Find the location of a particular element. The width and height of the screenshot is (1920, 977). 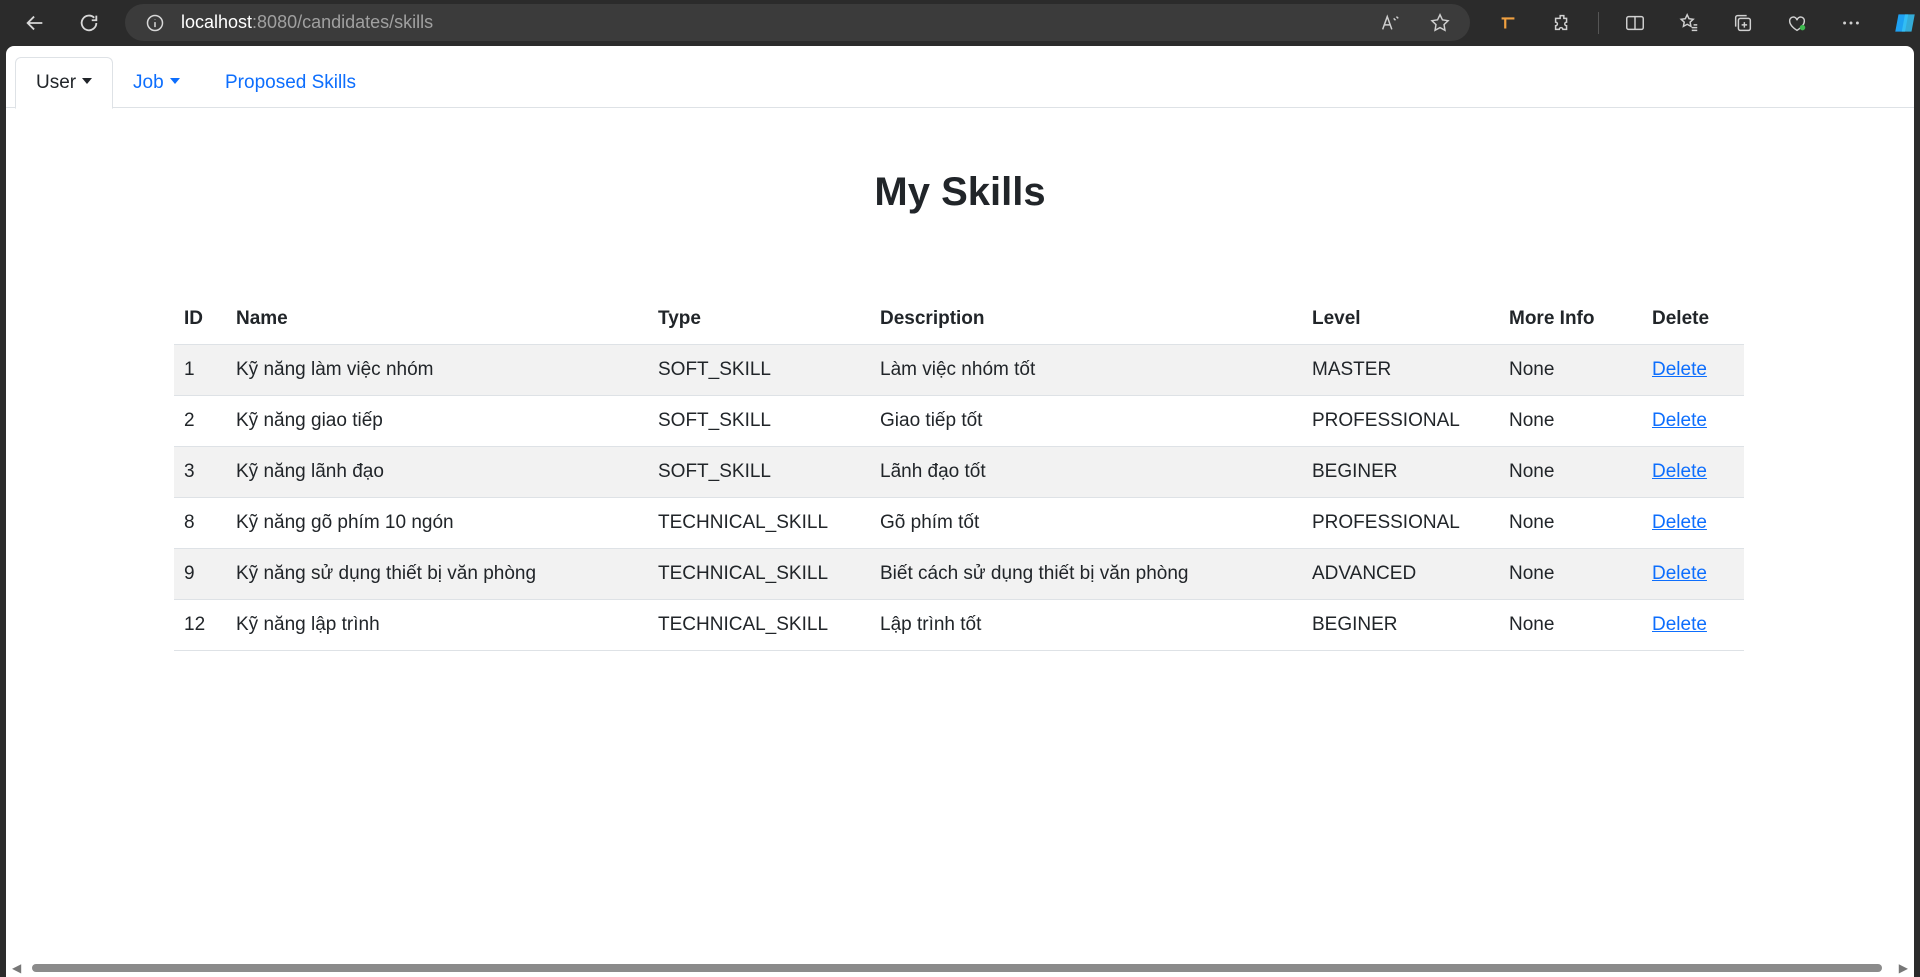

header-type: Type is located at coordinates (759, 319).